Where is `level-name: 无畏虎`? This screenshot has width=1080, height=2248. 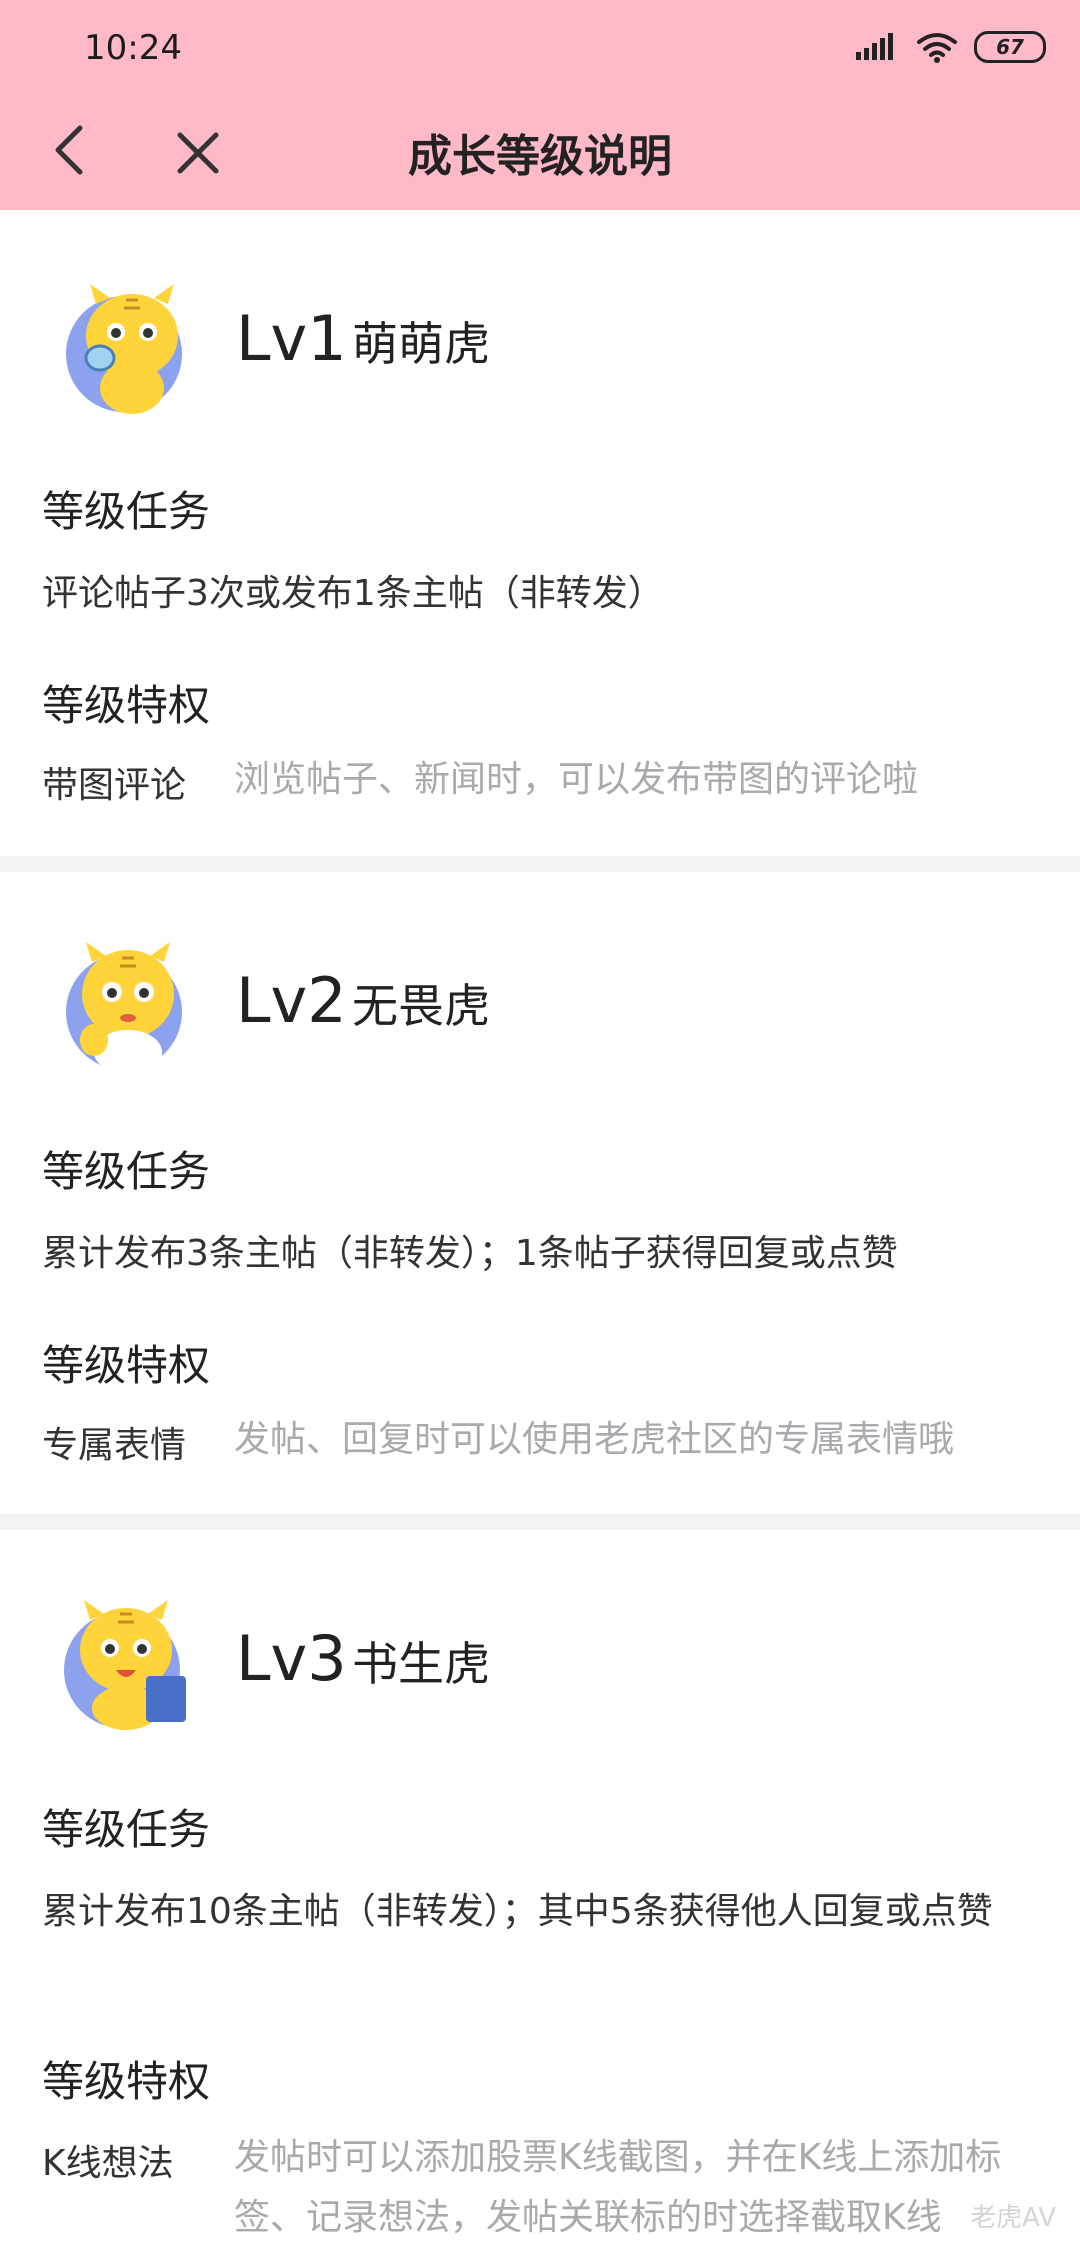 level-name: 无畏虎 is located at coordinates (421, 1006).